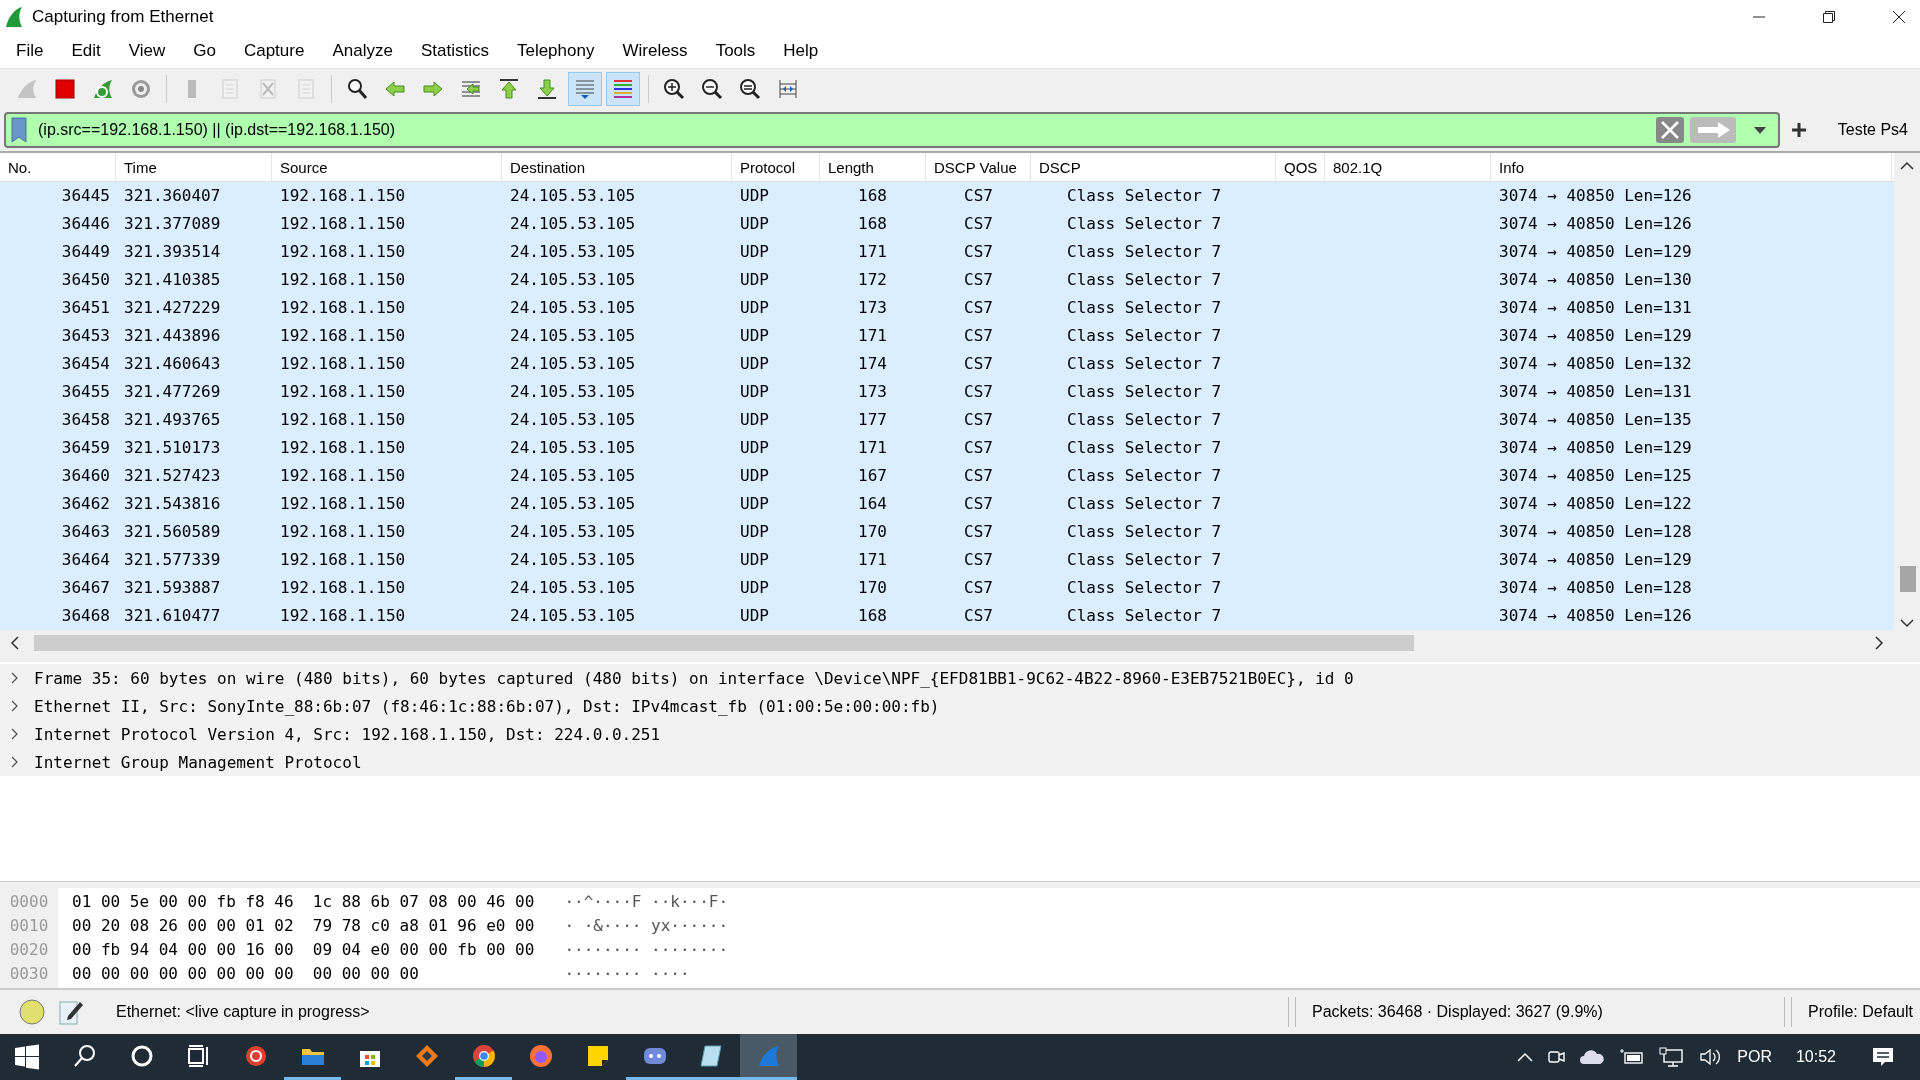 This screenshot has height=1080, width=1920. I want to click on profile-label: Profile: Default, so click(1858, 1012).